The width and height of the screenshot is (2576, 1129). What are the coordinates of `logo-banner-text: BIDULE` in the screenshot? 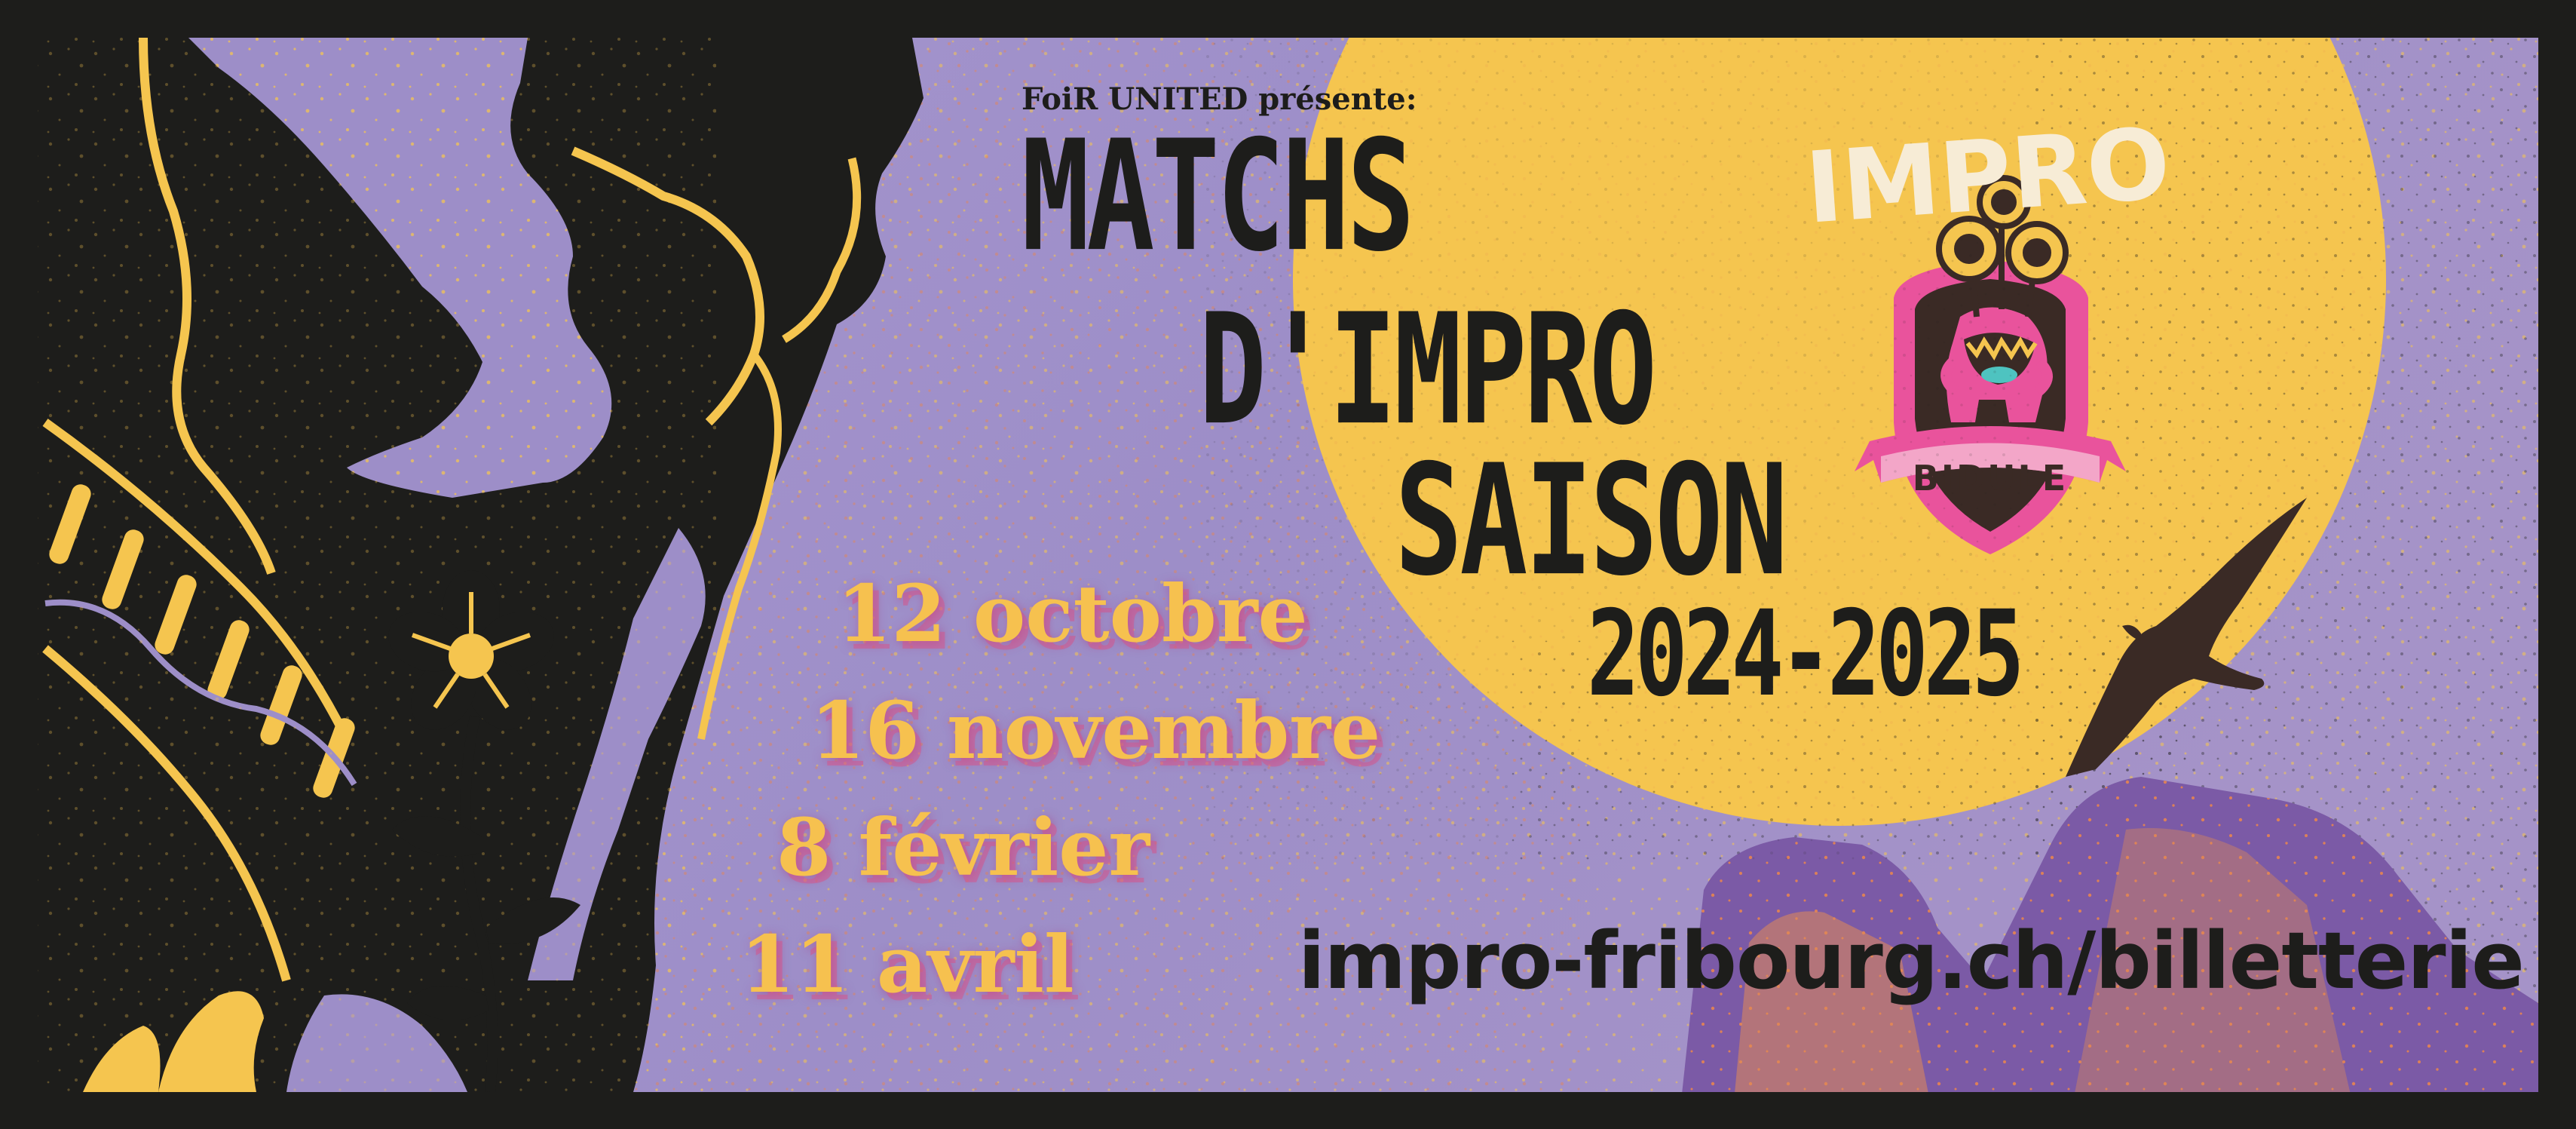 It's located at (1990, 478).